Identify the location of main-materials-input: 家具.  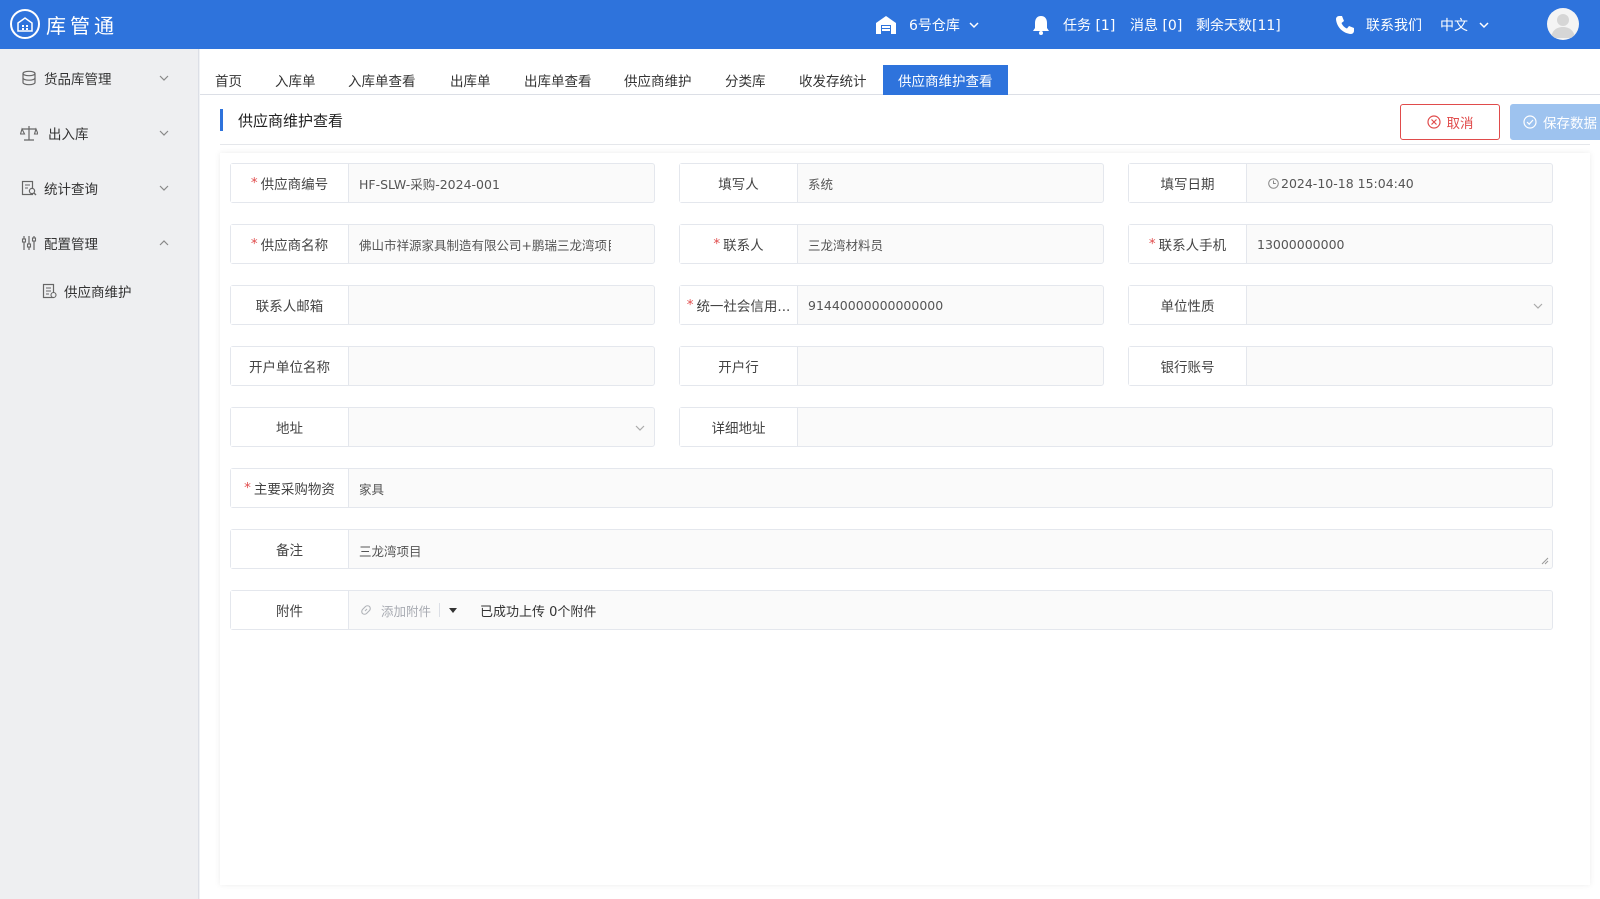
(950, 488).